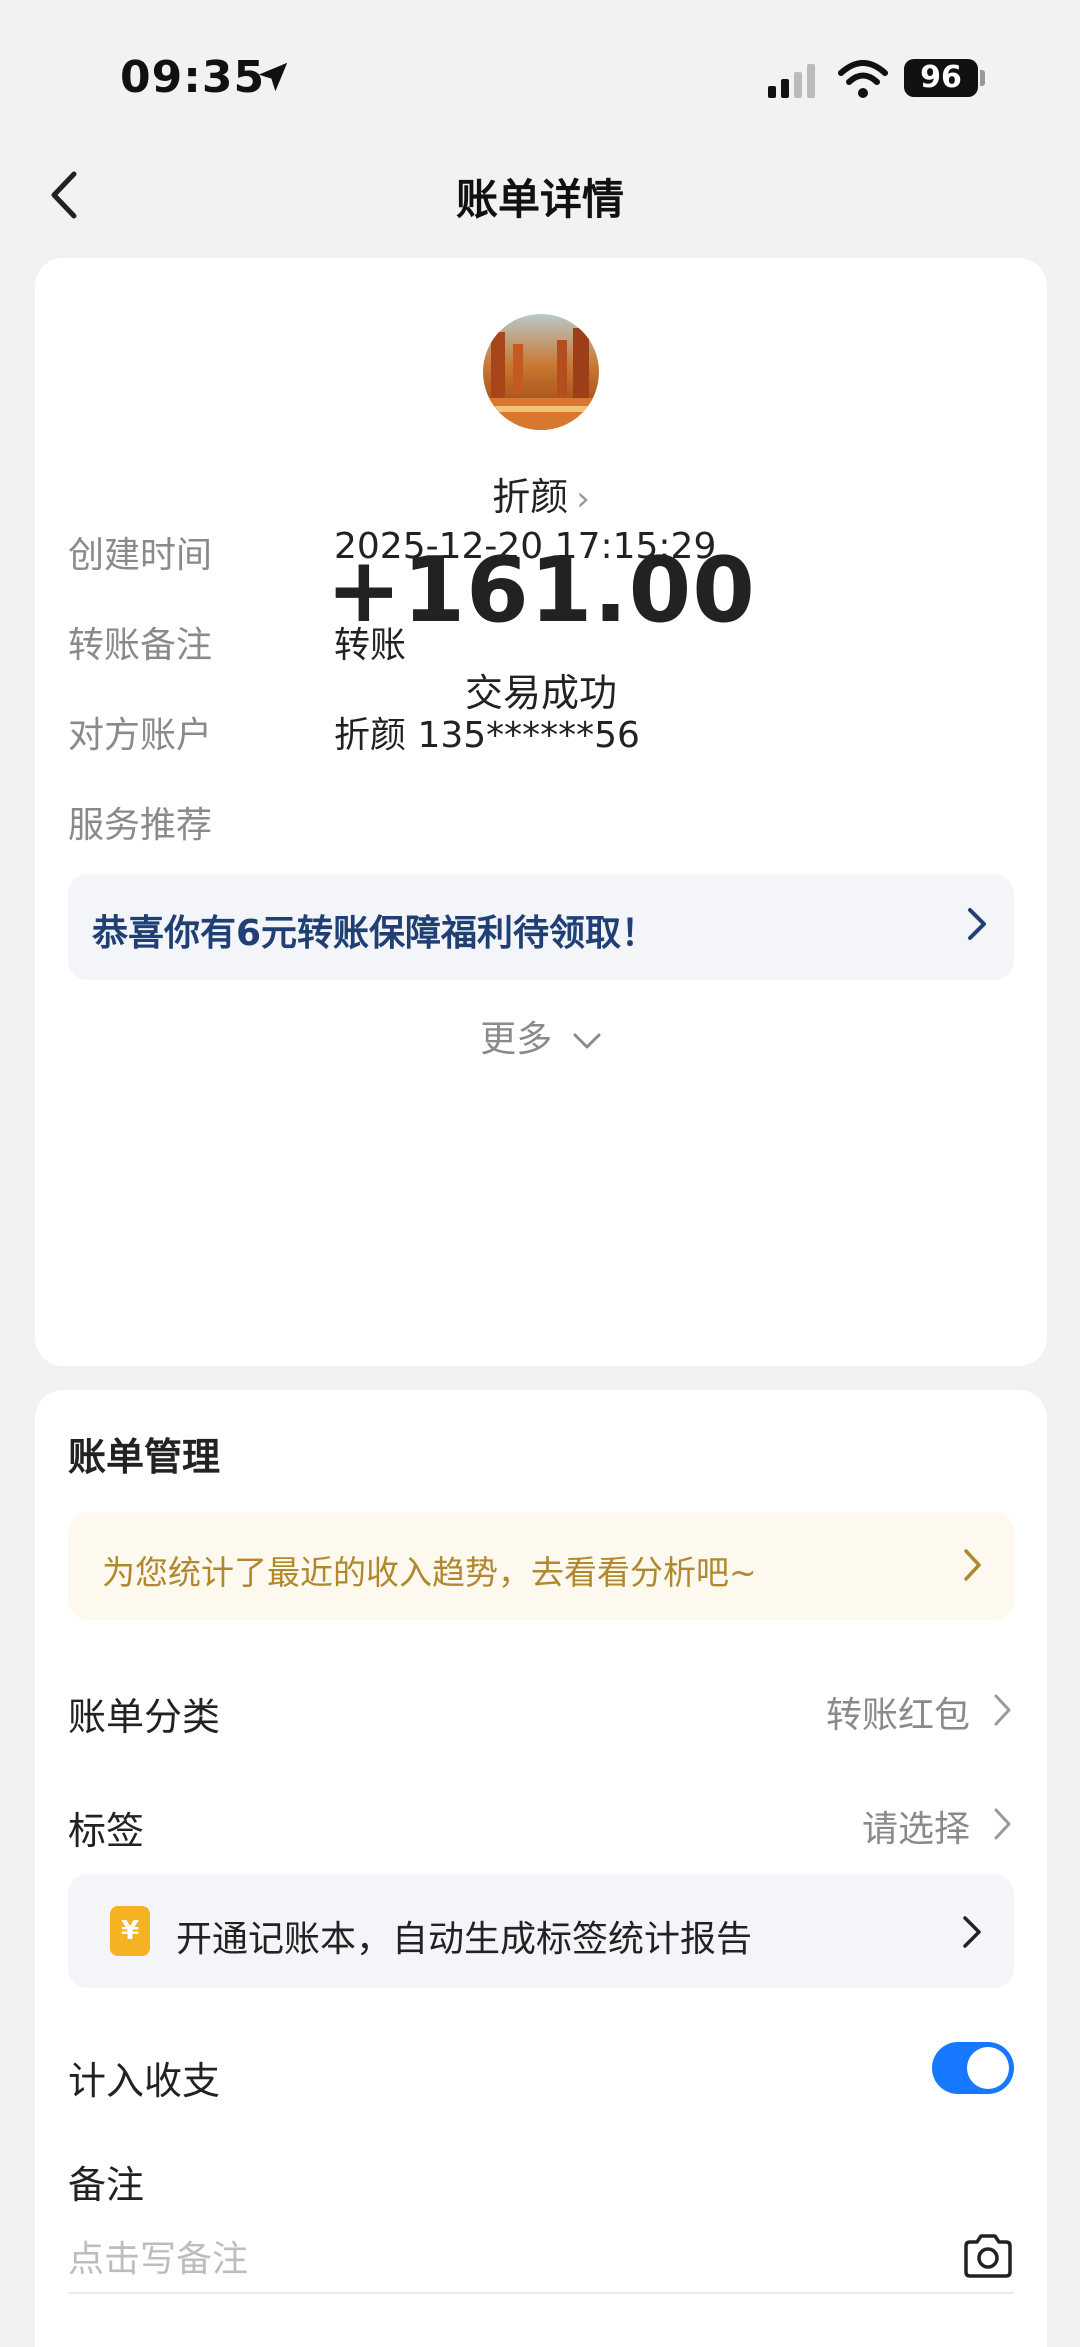 Image resolution: width=1080 pixels, height=2347 pixels. Describe the element at coordinates (982, 78) in the screenshot. I see `battery-tip` at that location.